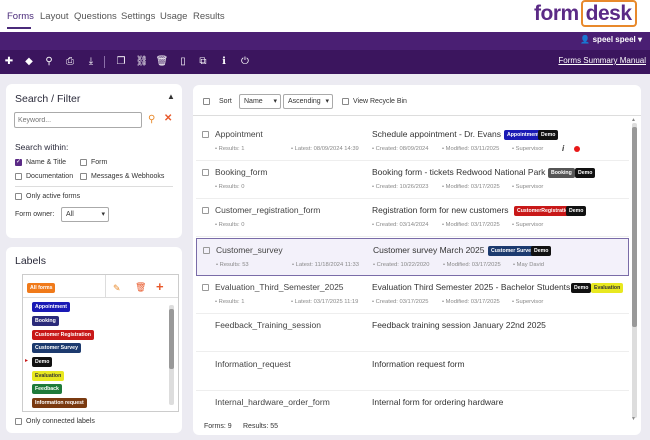 The image size is (650, 440). What do you see at coordinates (253, 364) in the screenshot?
I see `form-name: Information_request` at bounding box center [253, 364].